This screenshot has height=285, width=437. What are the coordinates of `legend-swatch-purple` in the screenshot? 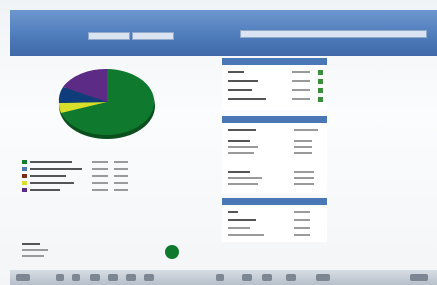 It's located at (24, 190).